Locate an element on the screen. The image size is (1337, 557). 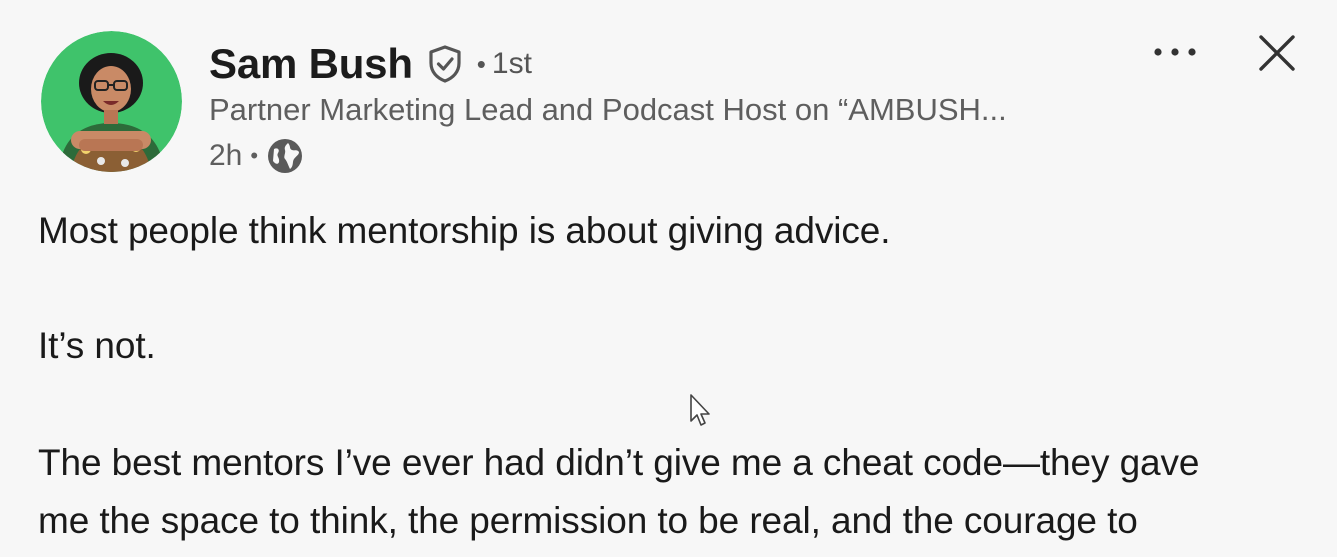
more-options-button is located at coordinates (1175, 52).